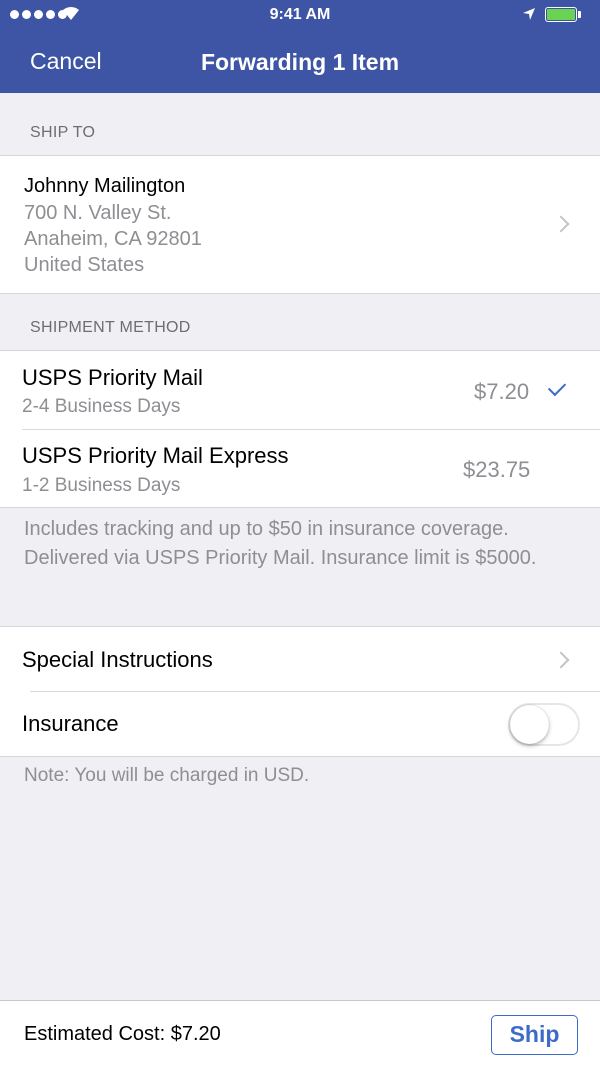 This screenshot has width=600, height=1066. I want to click on toggle-knob, so click(529, 724).